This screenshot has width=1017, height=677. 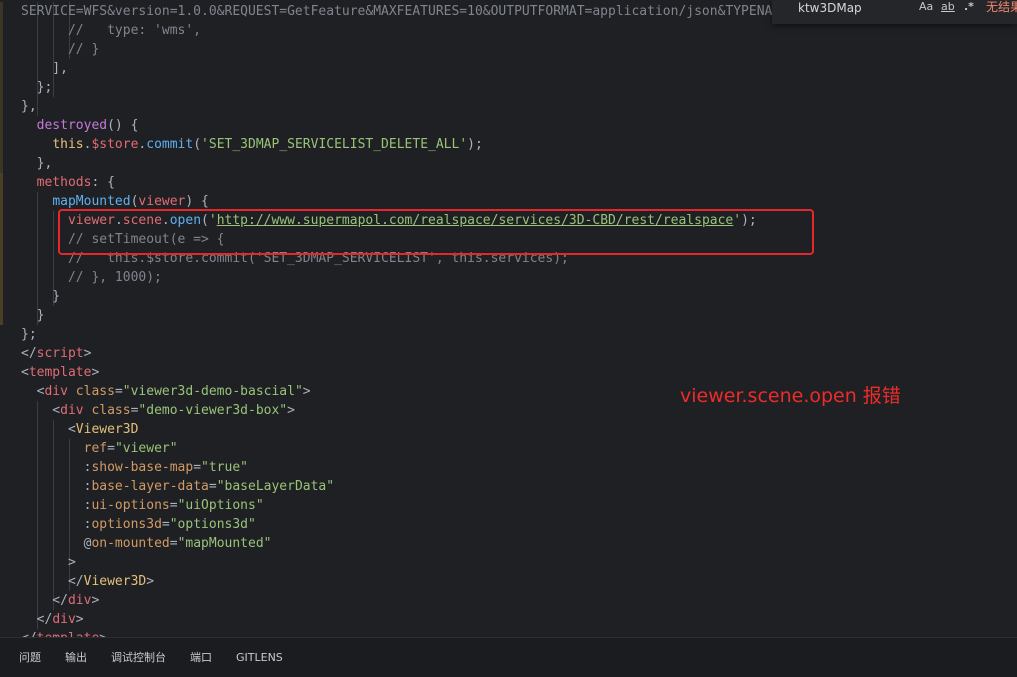 What do you see at coordinates (162, 201) in the screenshot?
I see `code-token: viewer` at bounding box center [162, 201].